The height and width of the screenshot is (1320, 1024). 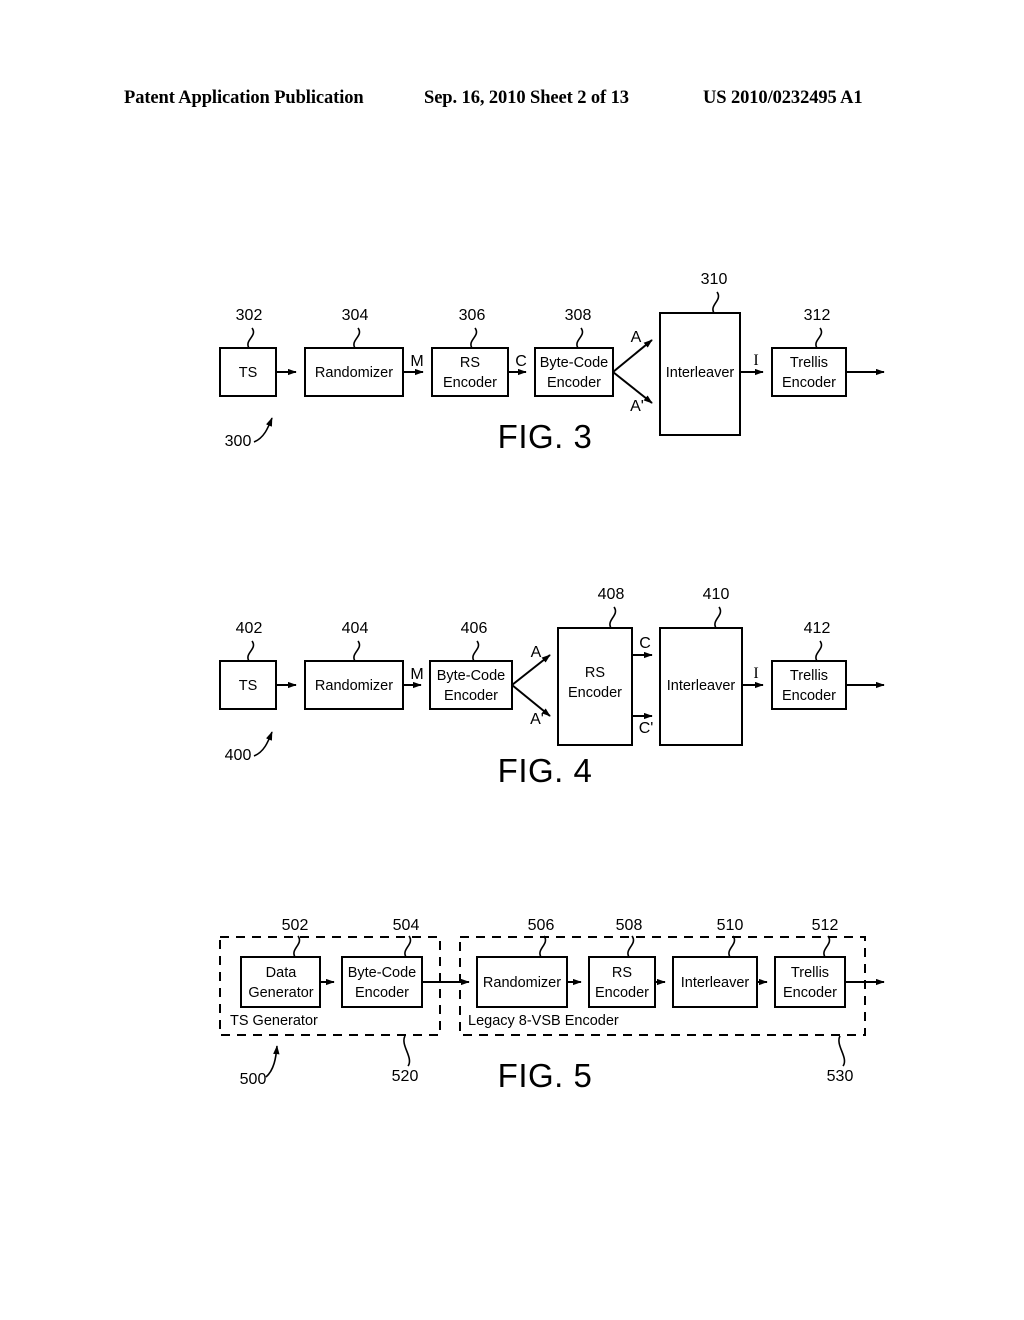 What do you see at coordinates (611, 594) in the screenshot?
I see `reference-number-408: 408` at bounding box center [611, 594].